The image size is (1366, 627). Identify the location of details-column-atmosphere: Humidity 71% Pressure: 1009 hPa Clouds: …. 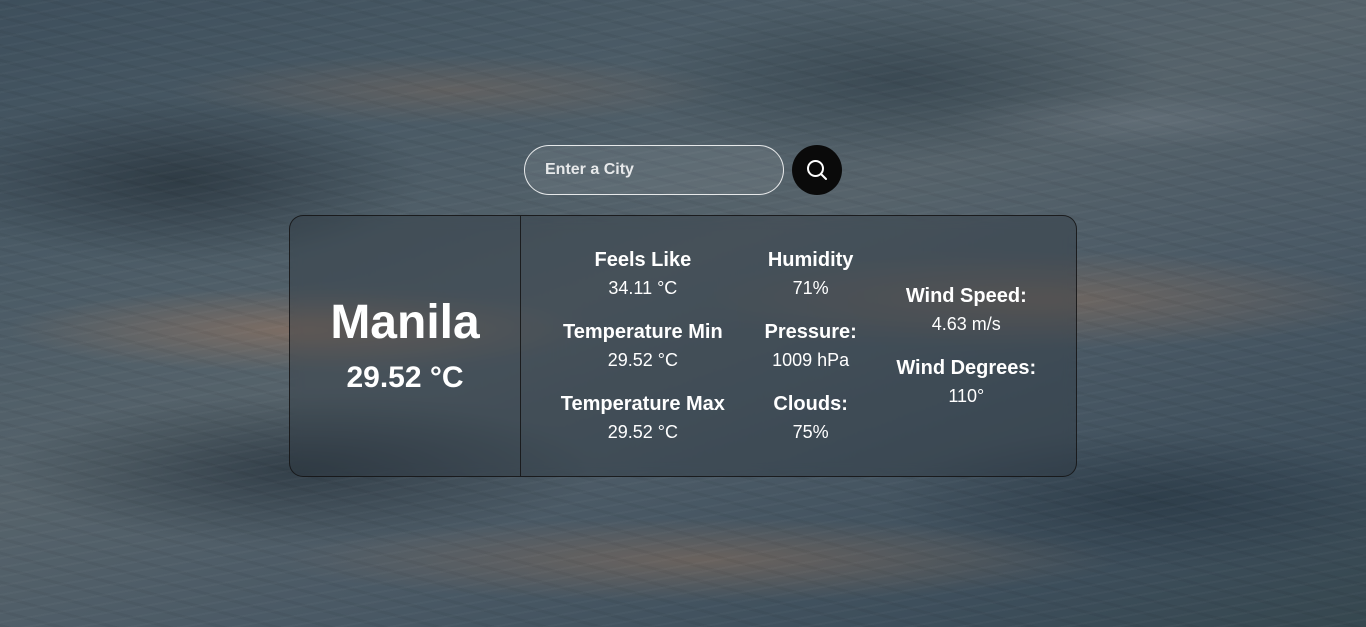
(811, 346).